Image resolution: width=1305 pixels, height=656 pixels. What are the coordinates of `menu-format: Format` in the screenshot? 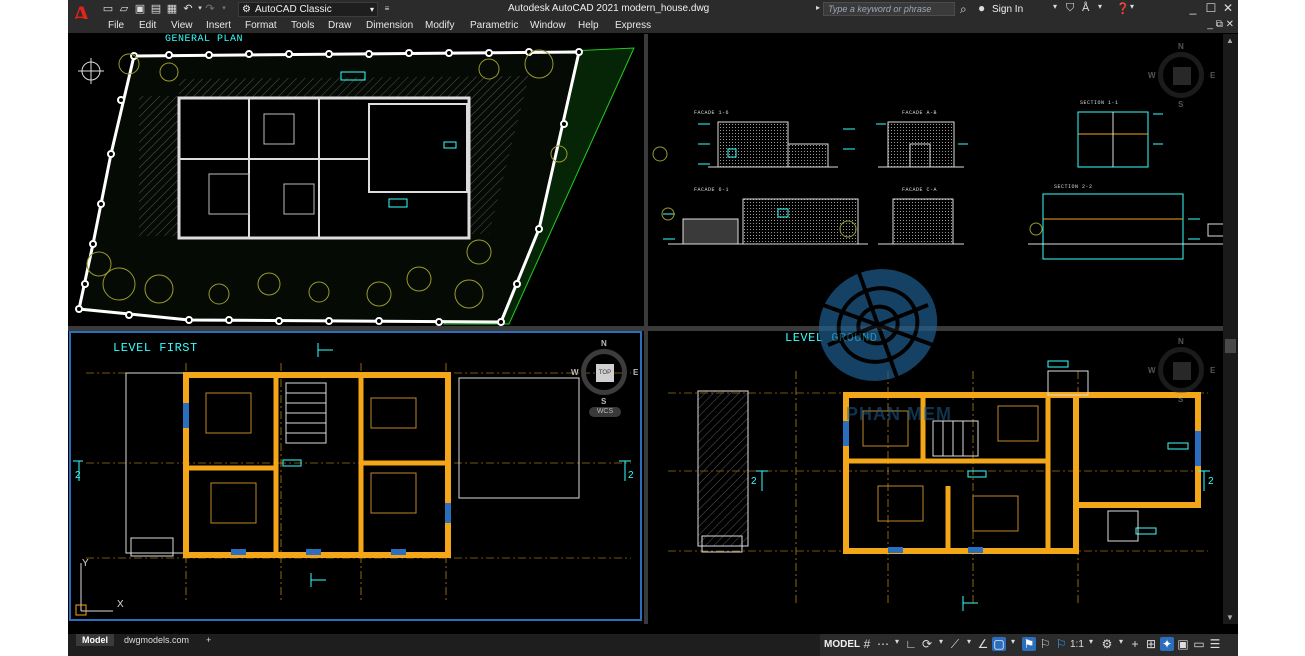 It's located at (261, 25).